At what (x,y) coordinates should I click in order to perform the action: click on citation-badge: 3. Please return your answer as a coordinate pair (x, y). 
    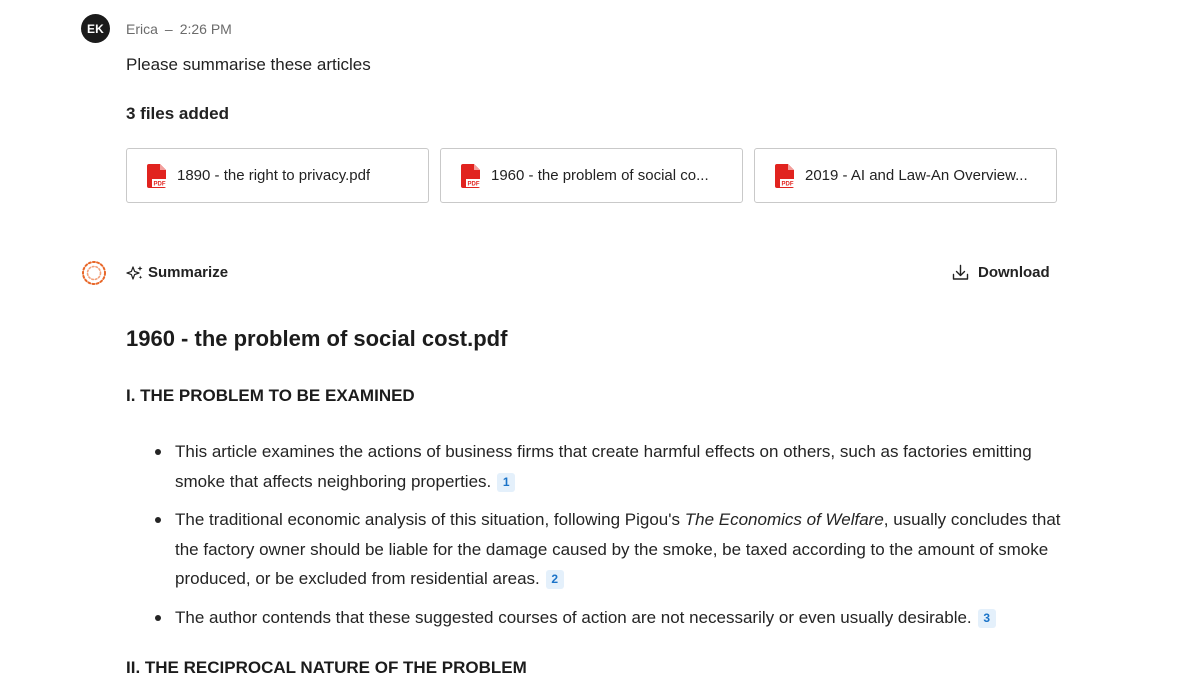
    Looking at the image, I should click on (986, 618).